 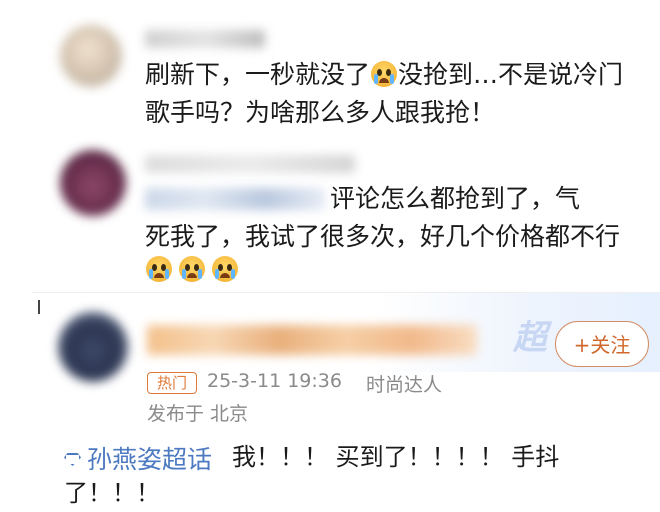 I want to click on mention-redacted, so click(x=235, y=199).